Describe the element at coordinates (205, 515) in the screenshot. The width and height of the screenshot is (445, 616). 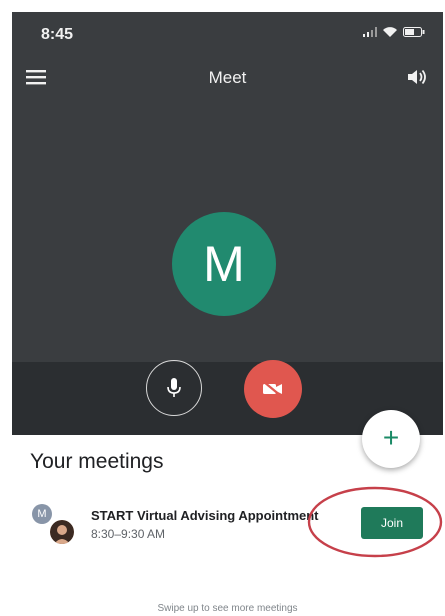
I see `meeting-title: START Virtual Advising Appointment` at that location.